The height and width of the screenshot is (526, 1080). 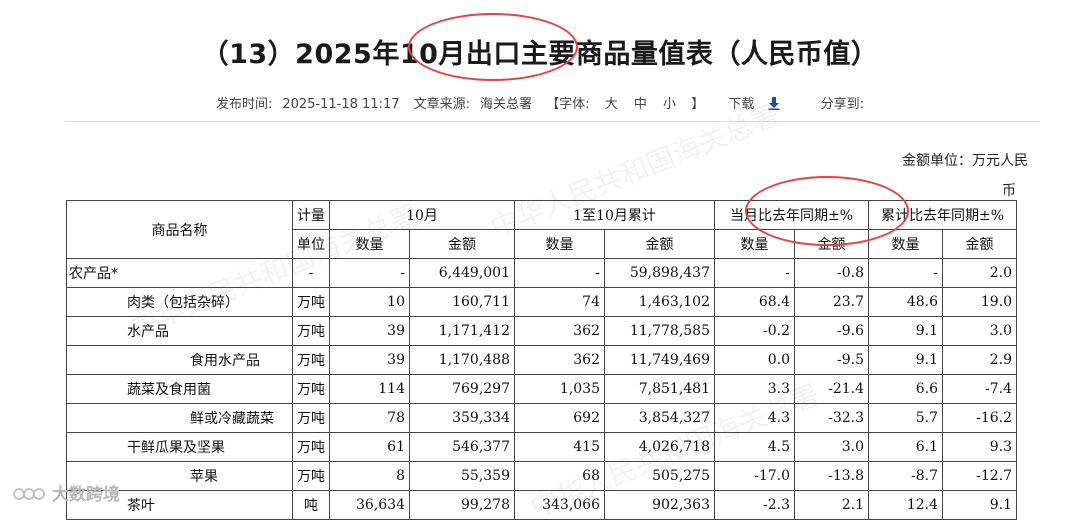 I want to click on row-month-yoy-qty: 4.5, so click(x=754, y=447).